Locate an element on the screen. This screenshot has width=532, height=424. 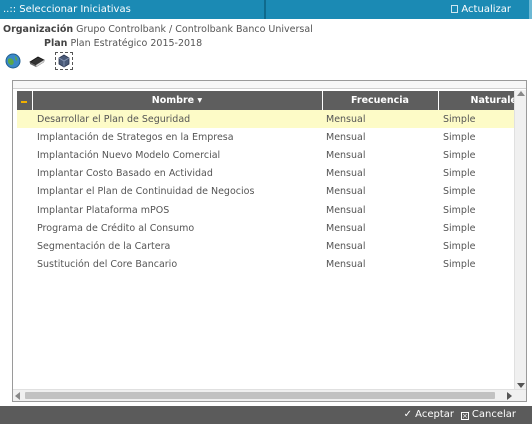
cell-name: Desarrollar el Plan de Seguridad is located at coordinates (177, 119).